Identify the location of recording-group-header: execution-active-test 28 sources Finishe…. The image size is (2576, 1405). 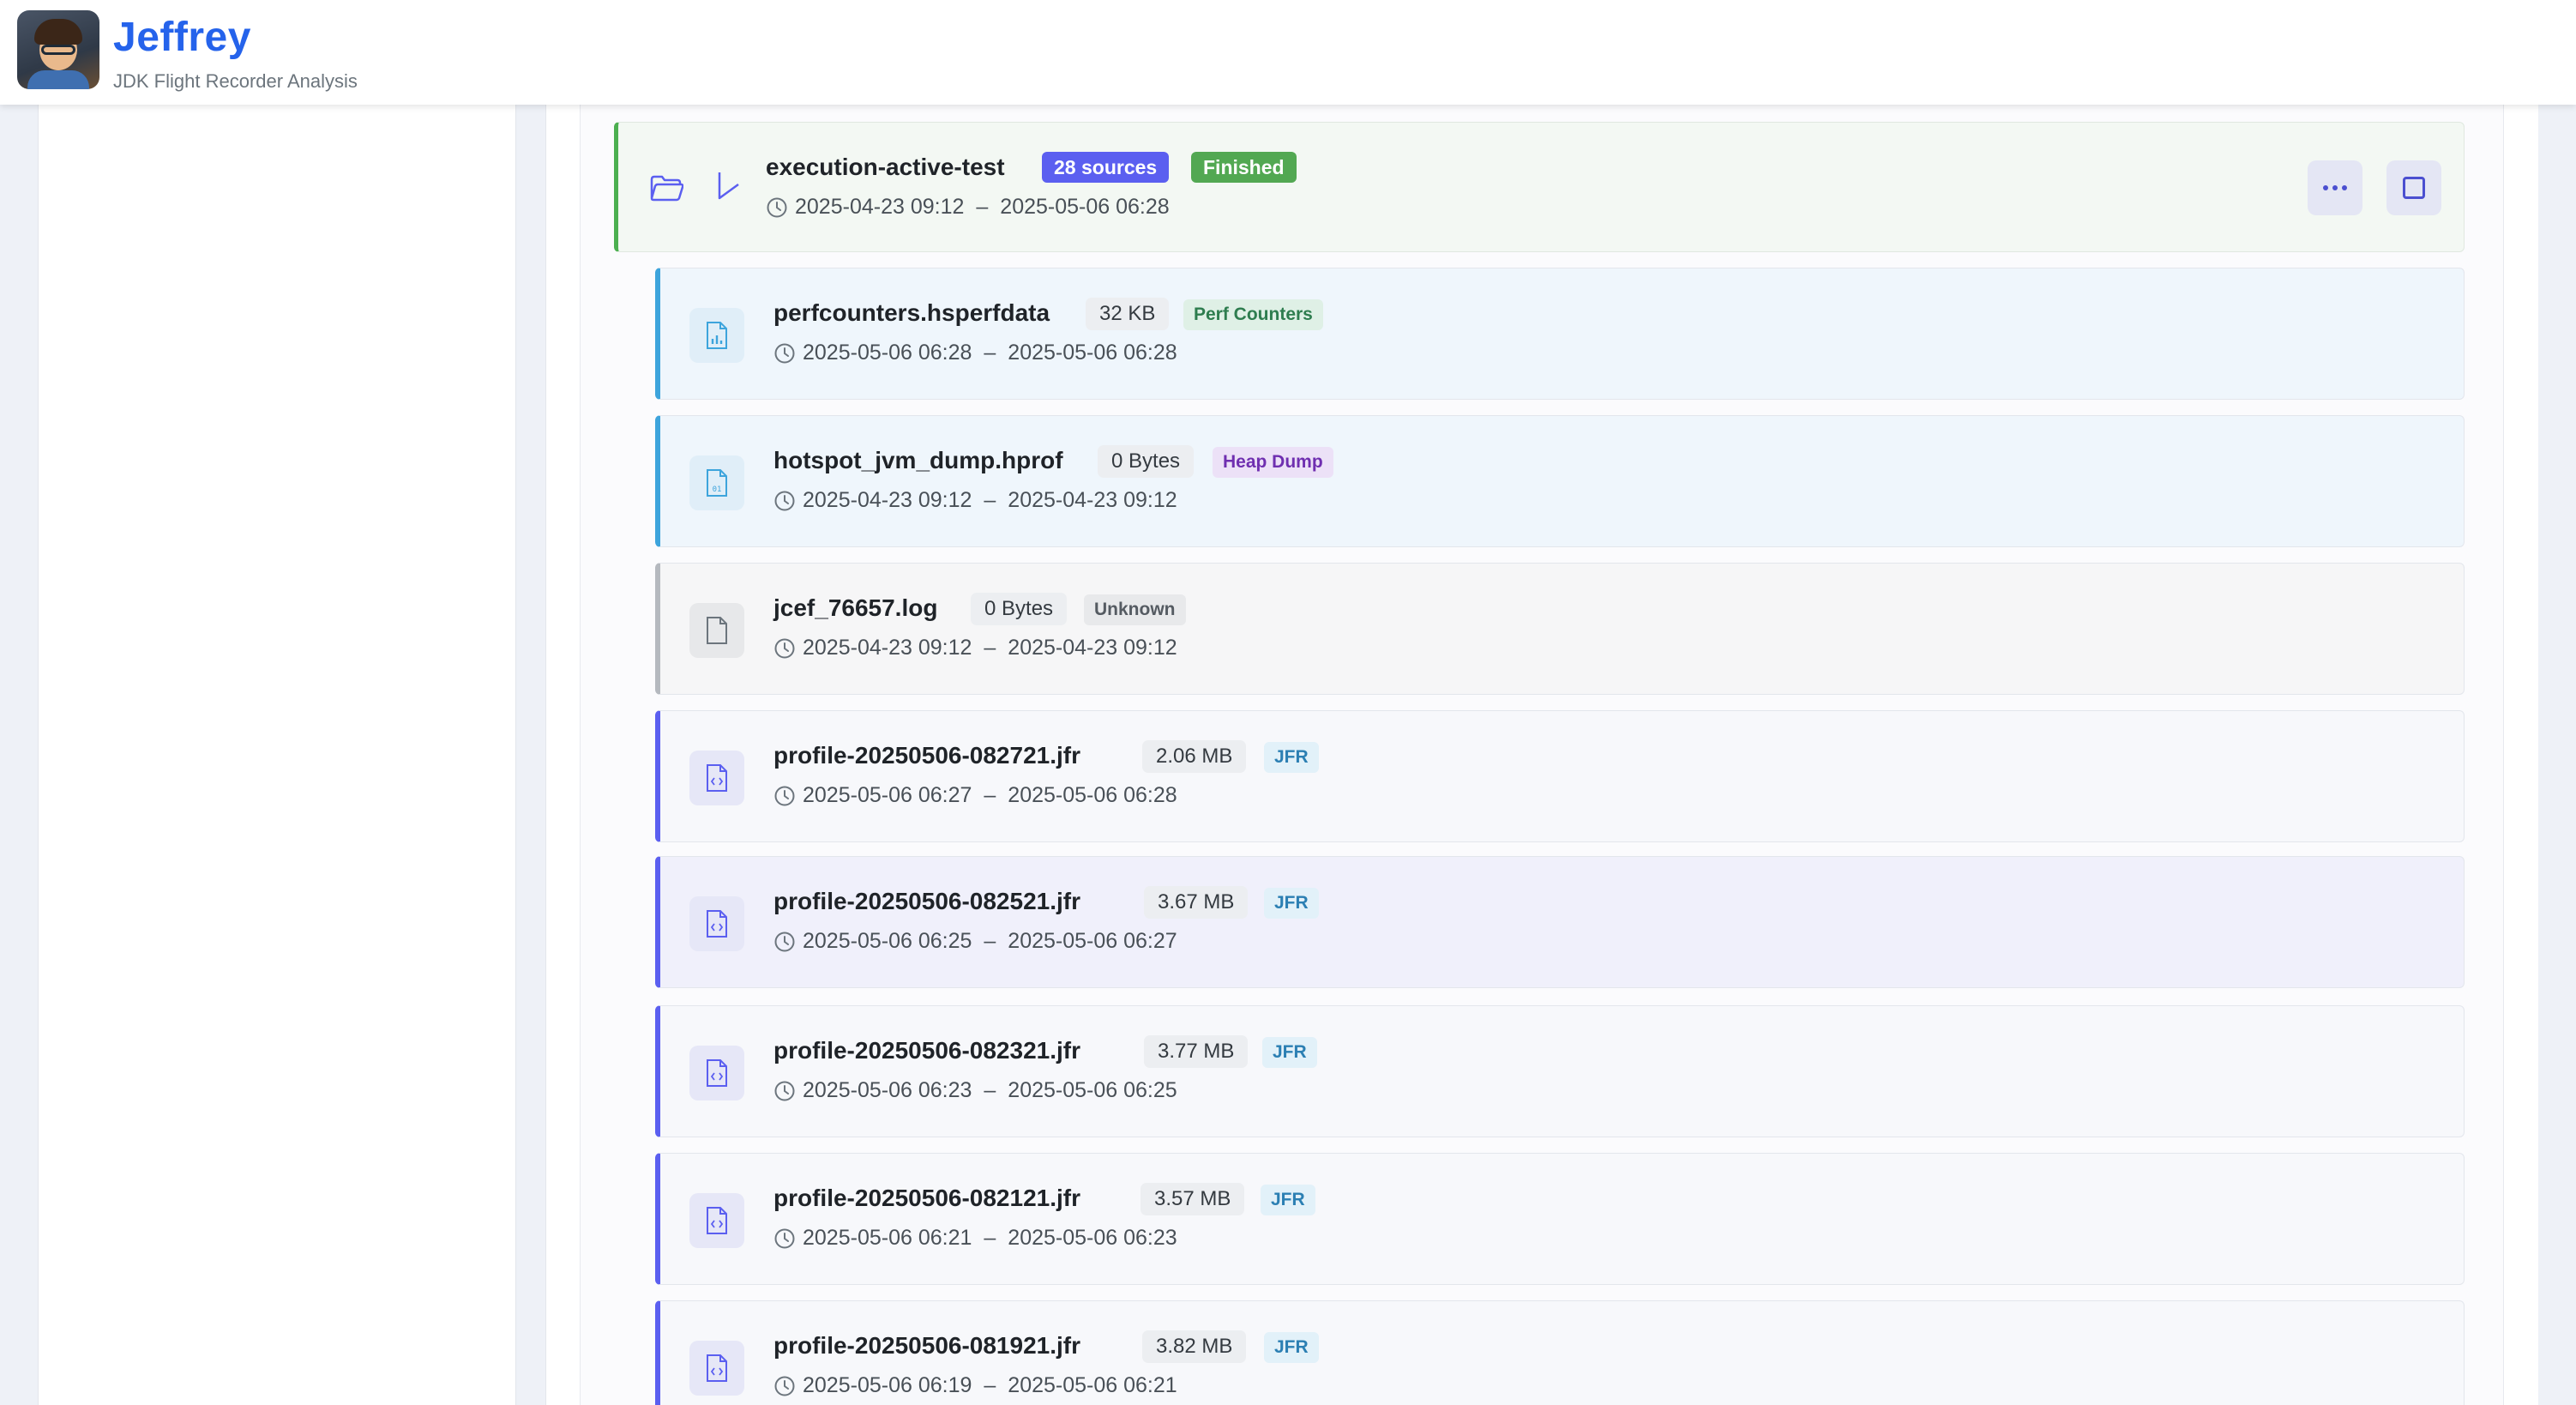
(1539, 187).